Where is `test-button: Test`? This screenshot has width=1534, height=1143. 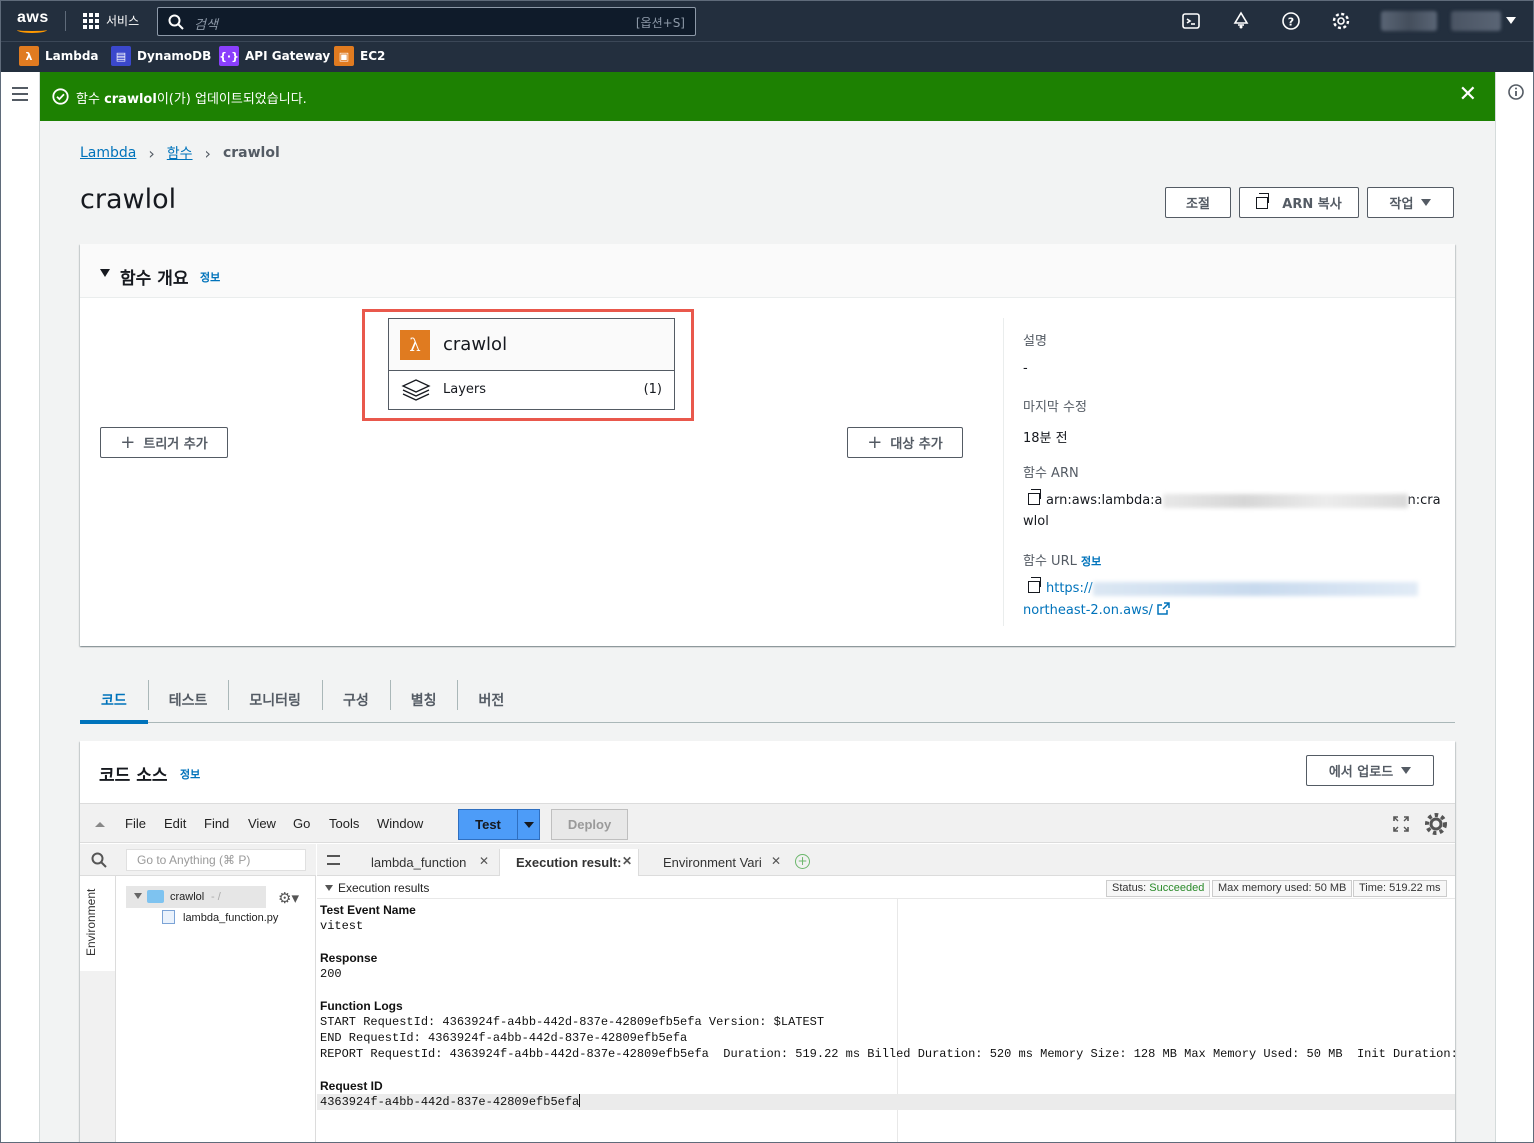
test-button: Test is located at coordinates (499, 824).